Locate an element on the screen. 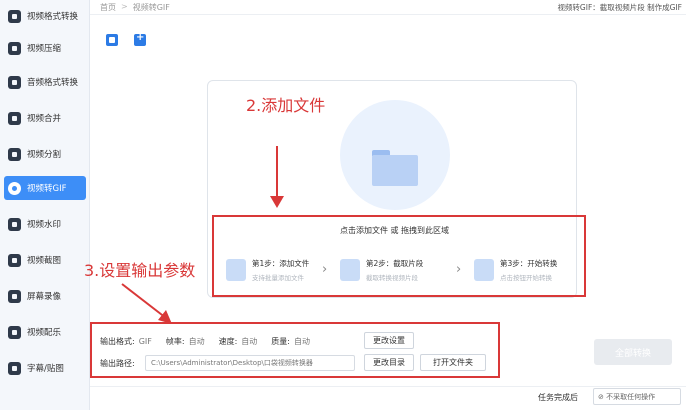 The height and width of the screenshot is (410, 686). screen-record-icon is located at coordinates (14, 296).